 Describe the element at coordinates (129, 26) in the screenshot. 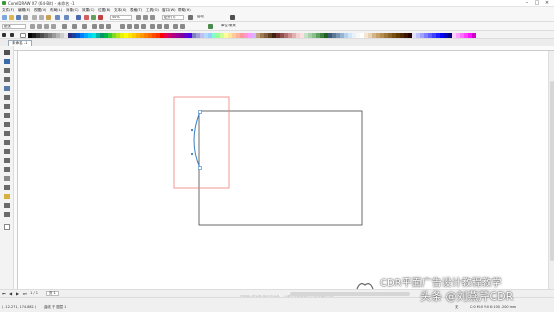

I see `stretch-nodes-icon` at that location.